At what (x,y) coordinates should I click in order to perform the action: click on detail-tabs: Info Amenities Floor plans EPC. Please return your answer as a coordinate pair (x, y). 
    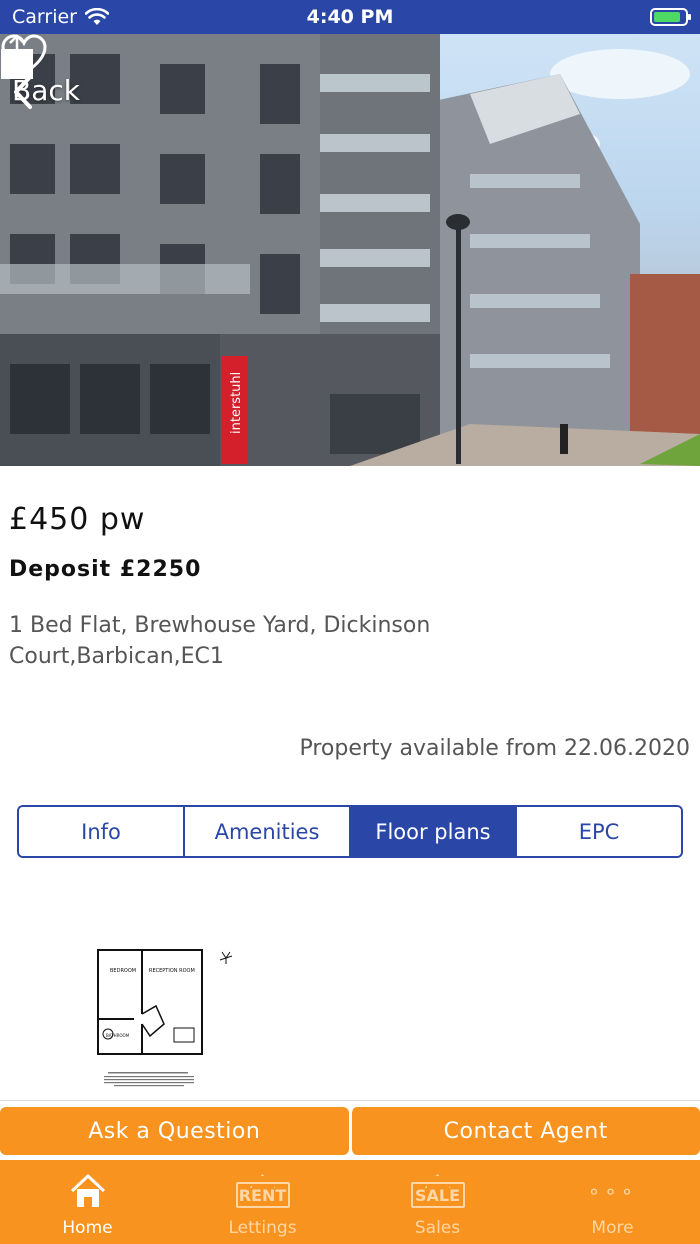
    Looking at the image, I should click on (350, 831).